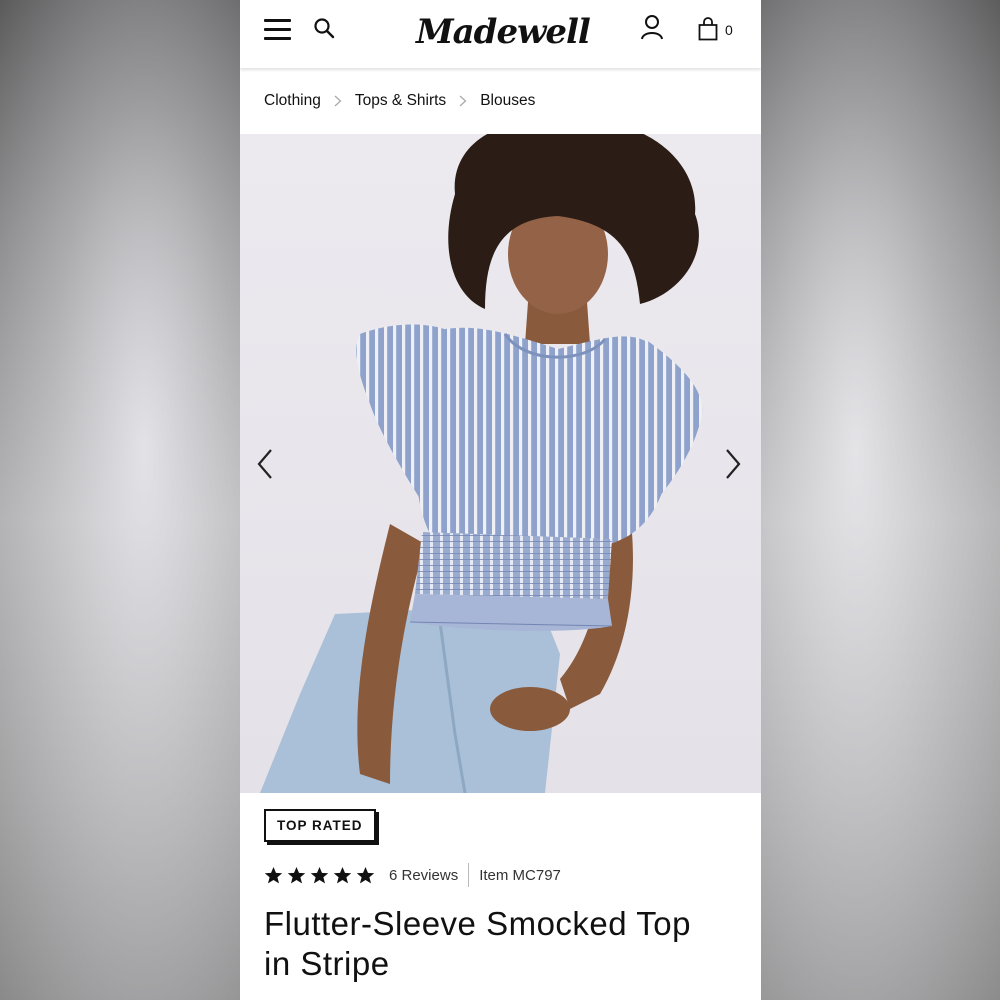 The height and width of the screenshot is (1000, 1000). Describe the element at coordinates (265, 464) in the screenshot. I see `chevron-left-icon` at that location.